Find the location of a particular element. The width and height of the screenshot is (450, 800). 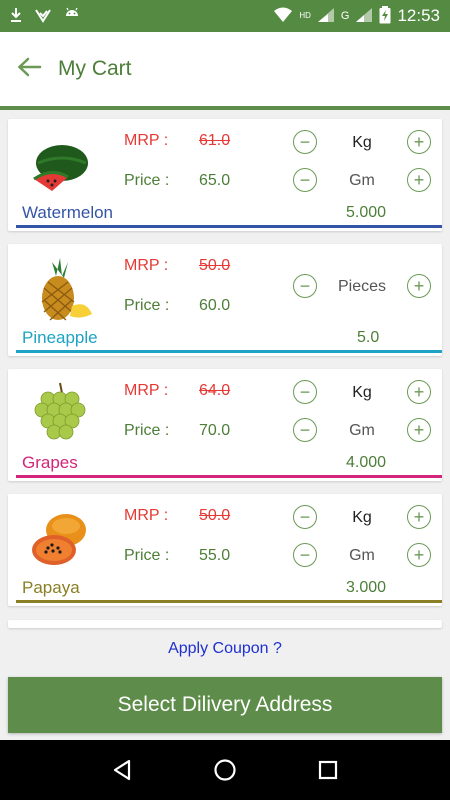

item-name: Papaya is located at coordinates (51, 587).